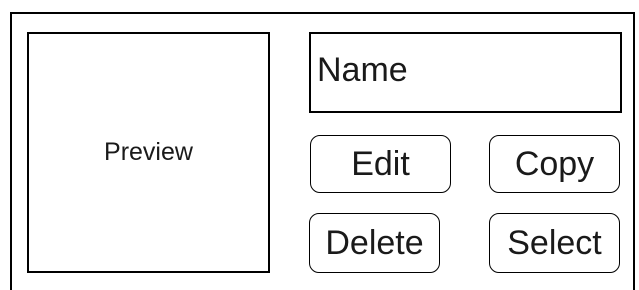 This screenshot has height=290, width=639. What do you see at coordinates (380, 164) in the screenshot?
I see `edit-button: Edit` at bounding box center [380, 164].